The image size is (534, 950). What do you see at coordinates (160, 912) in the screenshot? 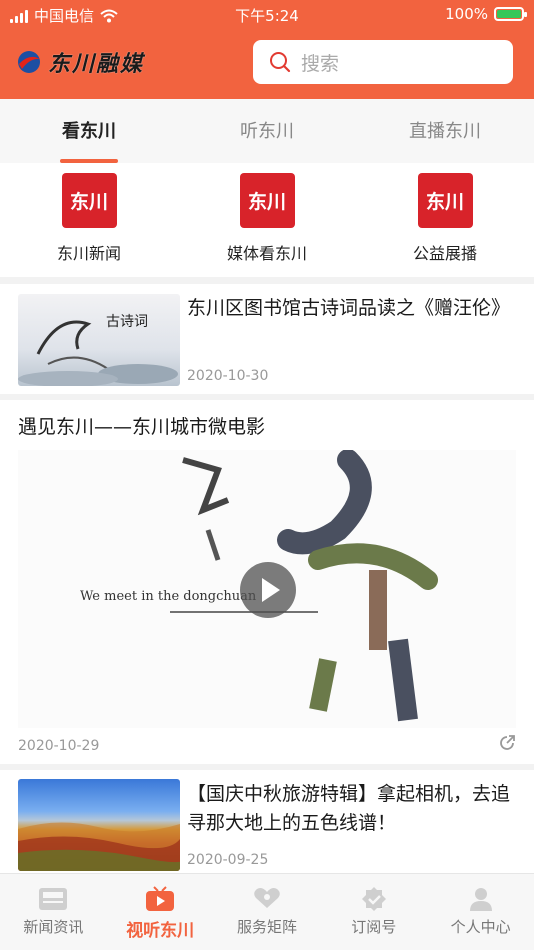
I see `nav-video: 视听东川` at bounding box center [160, 912].